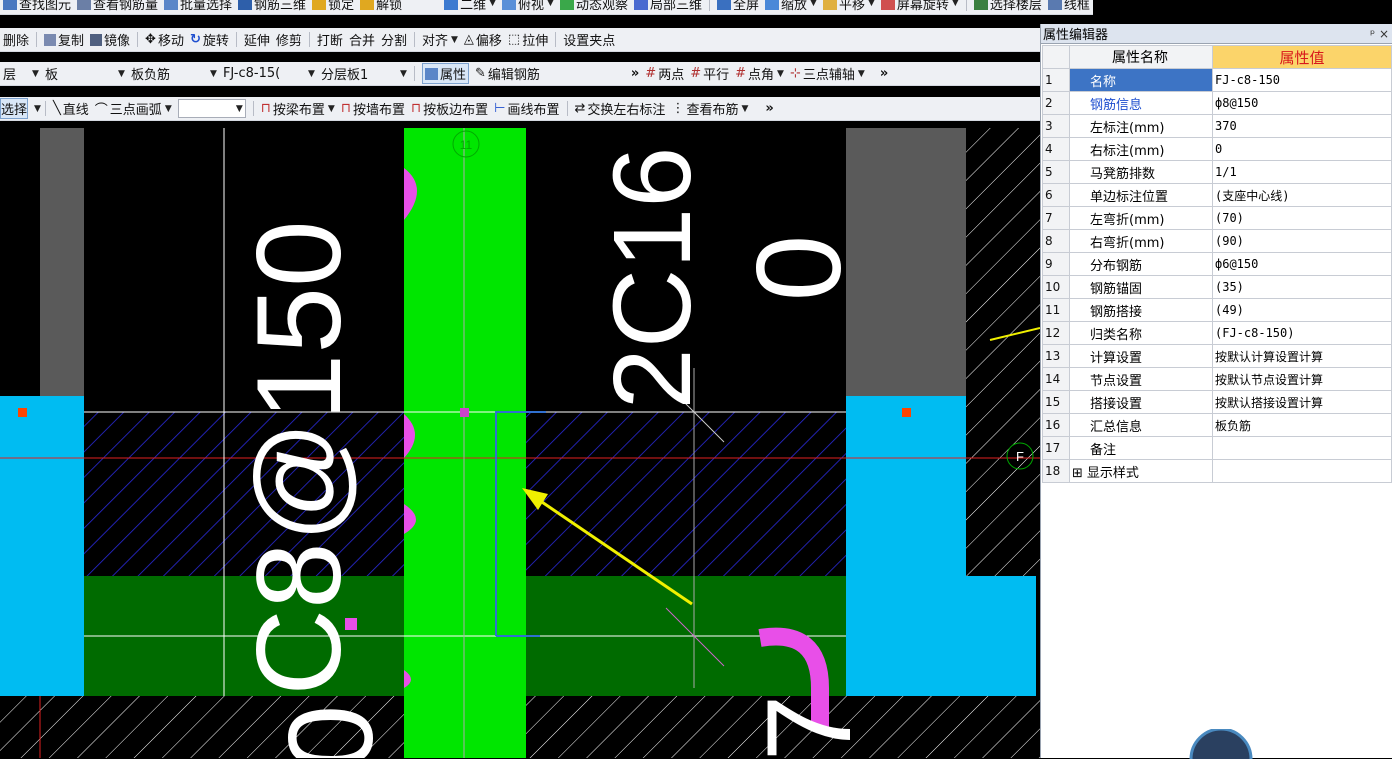 The height and width of the screenshot is (759, 1392). What do you see at coordinates (440, 39) in the screenshot?
I see `align-button: 对齐 ▼` at bounding box center [440, 39].